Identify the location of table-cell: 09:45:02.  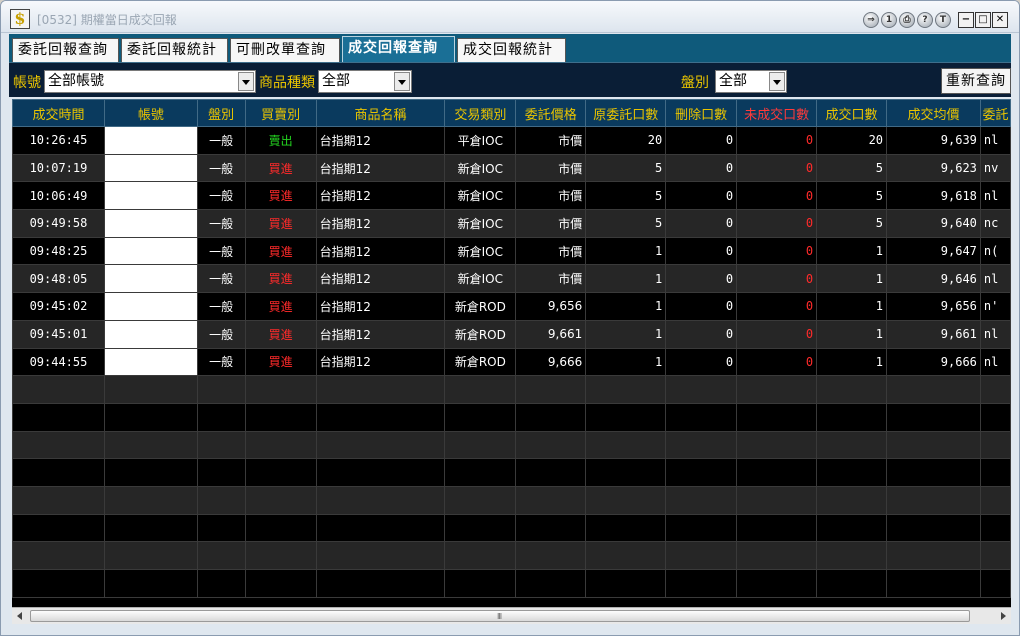
(58, 306).